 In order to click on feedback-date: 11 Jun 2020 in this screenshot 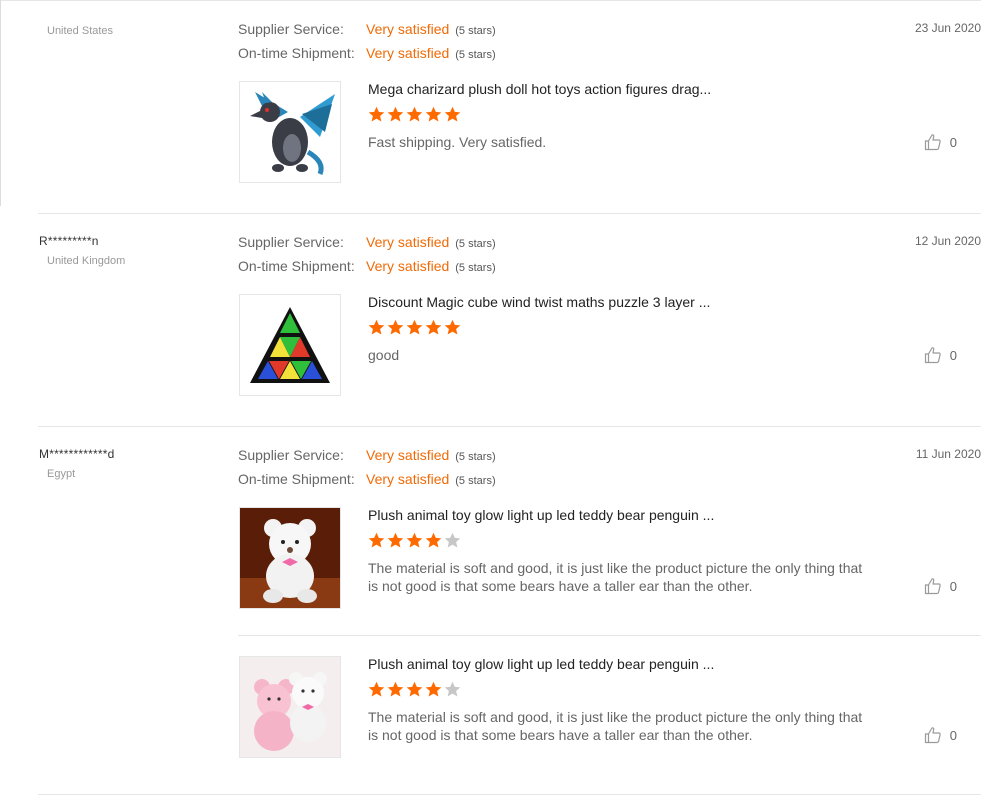, I will do `click(948, 454)`.